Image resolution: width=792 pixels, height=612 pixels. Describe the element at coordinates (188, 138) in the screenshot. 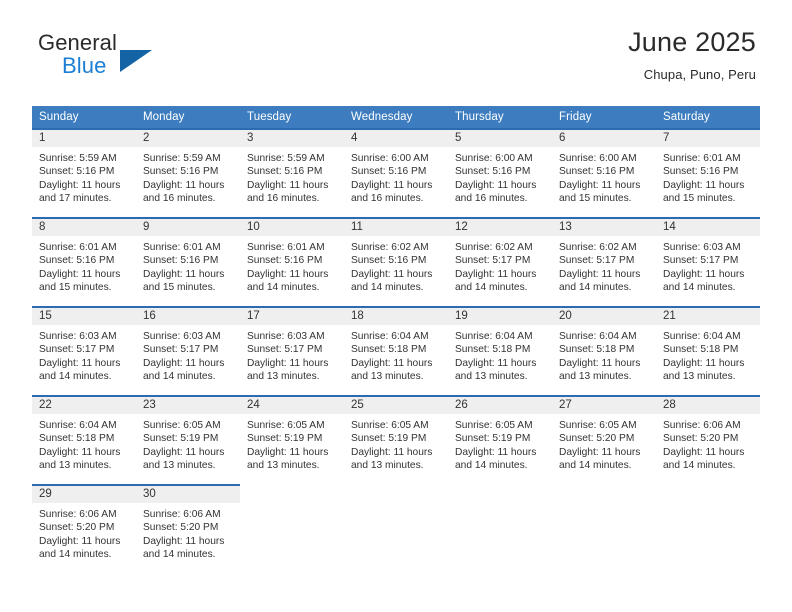

I see `day-number: 2` at that location.